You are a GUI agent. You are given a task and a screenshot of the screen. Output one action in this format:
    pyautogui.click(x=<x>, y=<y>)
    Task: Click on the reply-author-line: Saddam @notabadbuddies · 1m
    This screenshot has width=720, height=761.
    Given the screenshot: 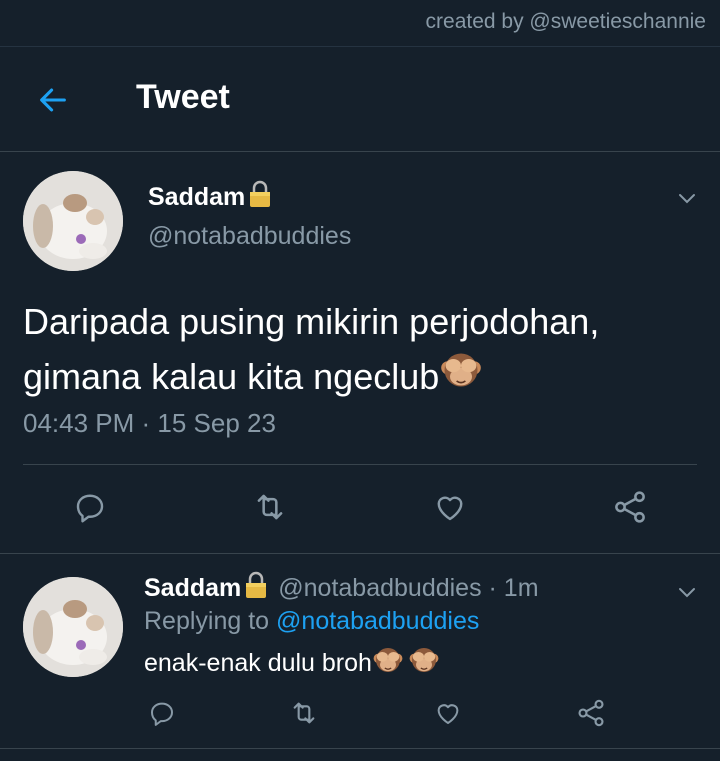 What is the action you would take?
    pyautogui.click(x=341, y=588)
    